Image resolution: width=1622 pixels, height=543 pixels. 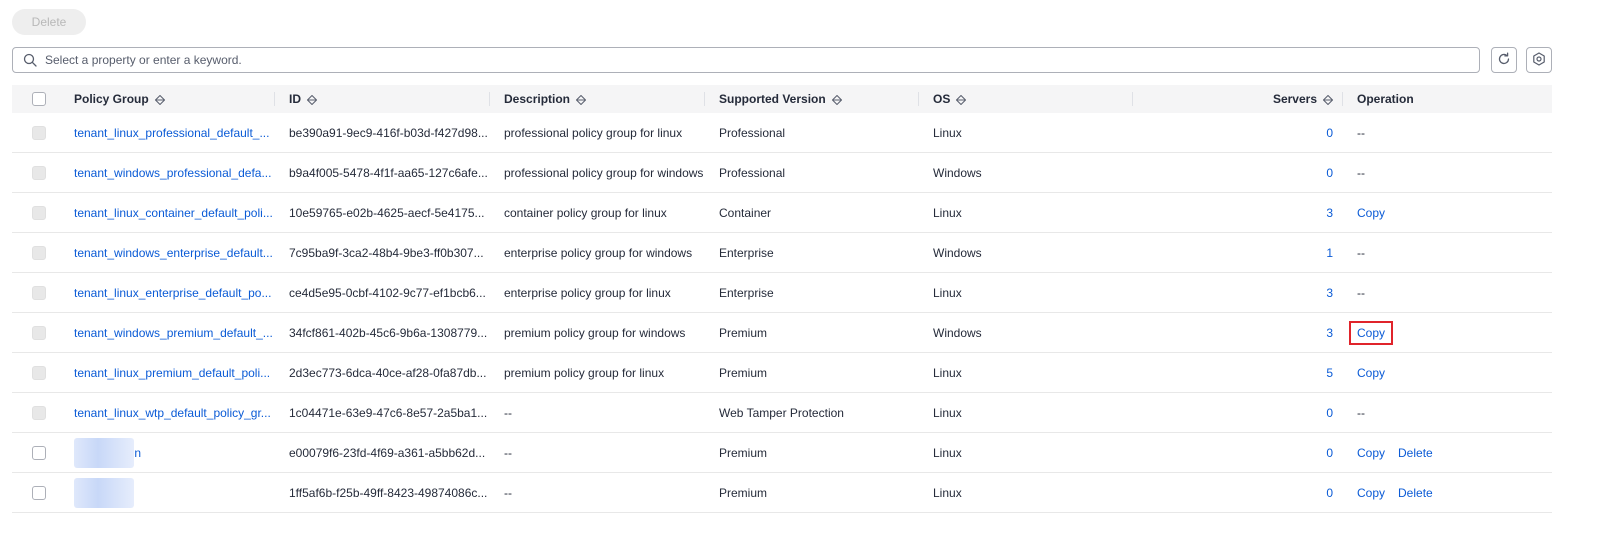 I want to click on description-value: --, so click(x=508, y=452).